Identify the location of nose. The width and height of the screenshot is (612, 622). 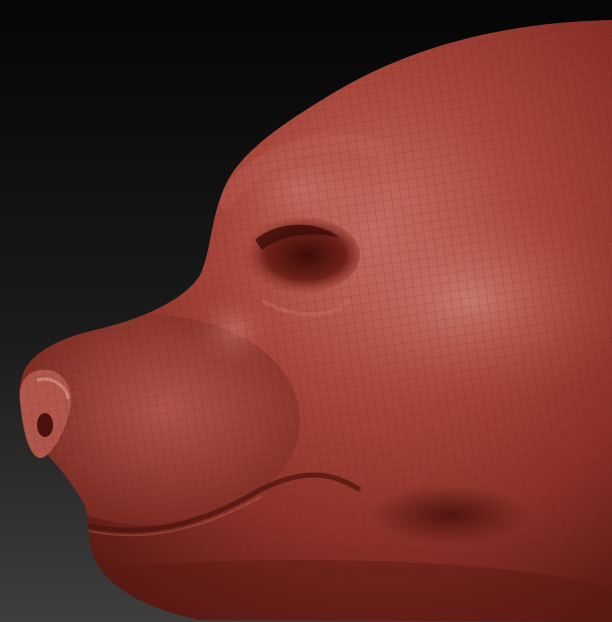
(47, 415).